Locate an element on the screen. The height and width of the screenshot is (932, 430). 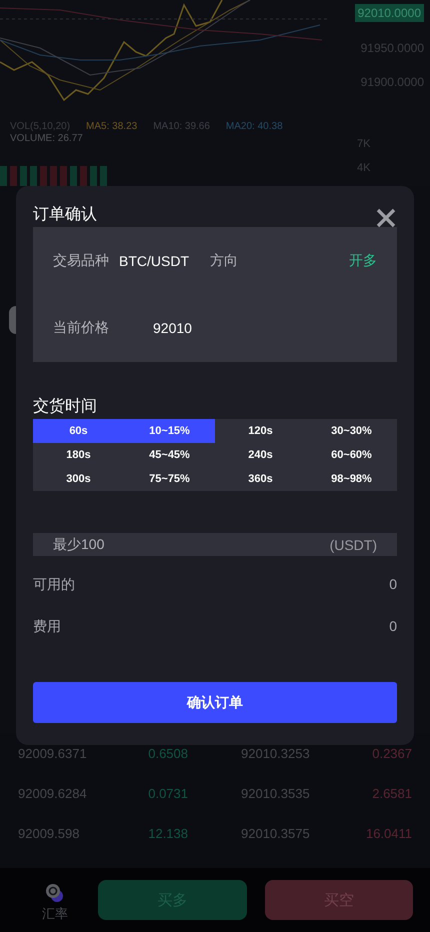
symbol-value: BTC/USDT is located at coordinates (154, 260).